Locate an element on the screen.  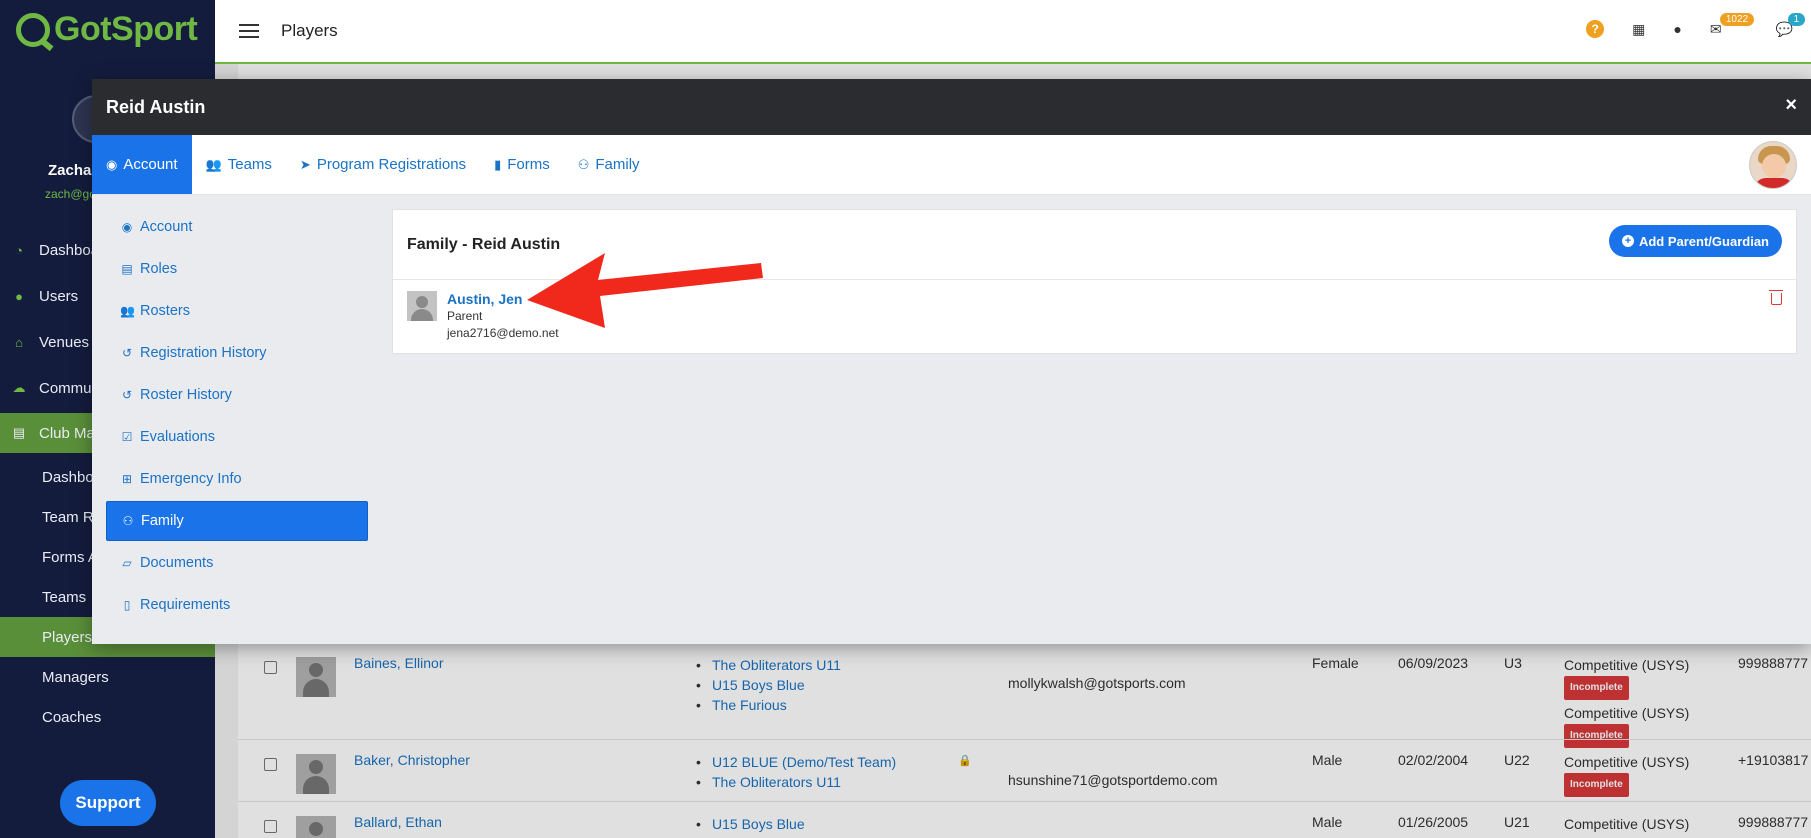
messages-icon: ✉ 1022 is located at coordinates (1732, 25).